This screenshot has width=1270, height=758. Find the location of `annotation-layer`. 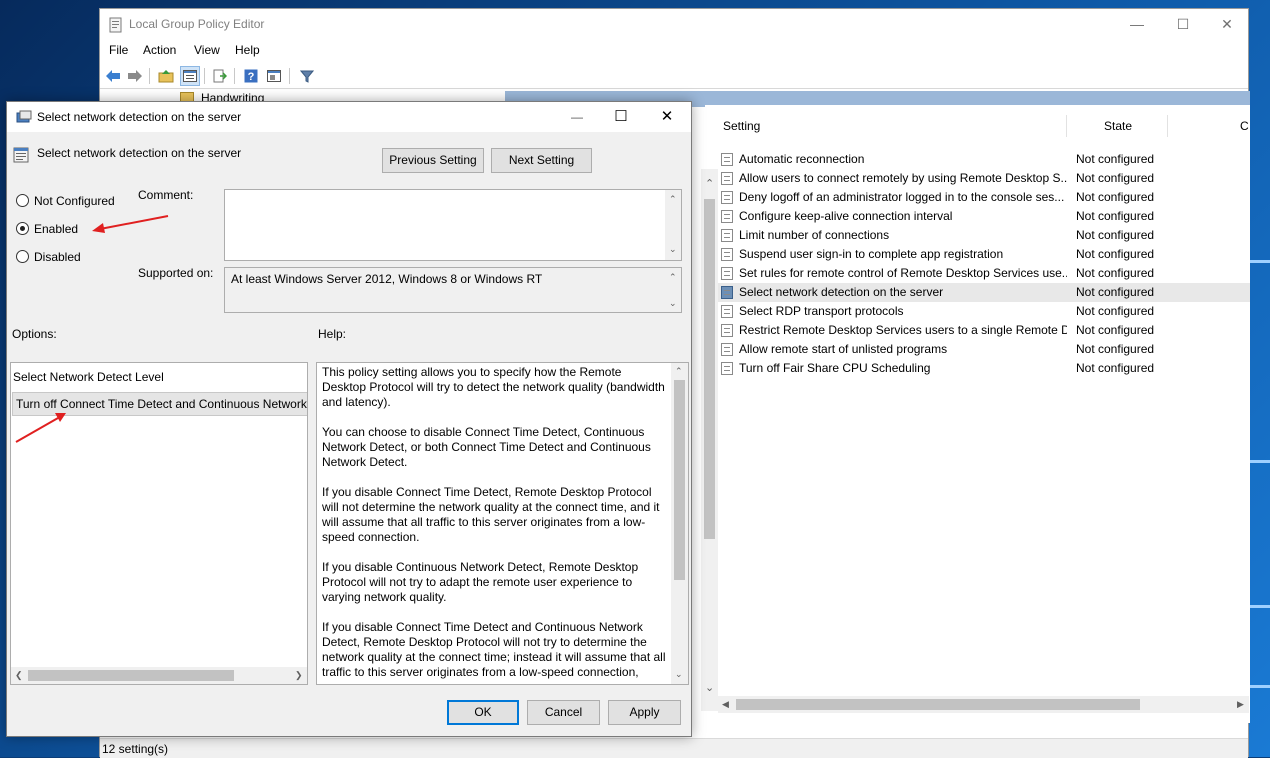

annotation-layer is located at coordinates (92, 329).